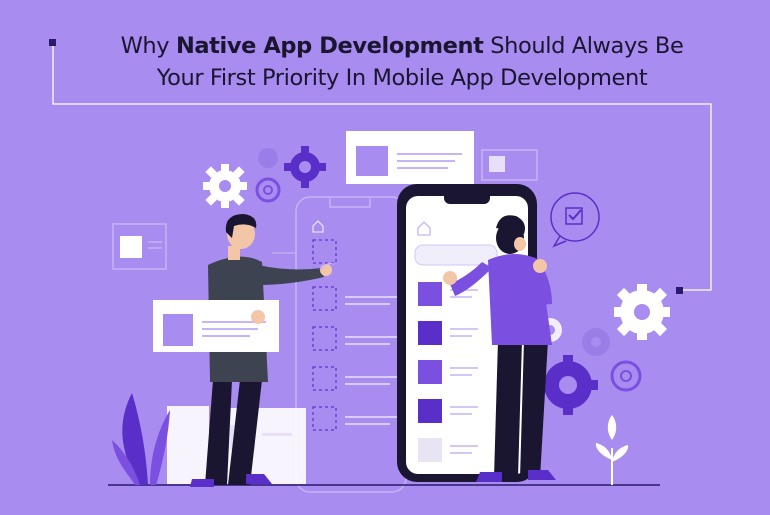 This screenshot has height=515, width=770. What do you see at coordinates (575, 220) in the screenshot?
I see `checklist-icon` at bounding box center [575, 220].